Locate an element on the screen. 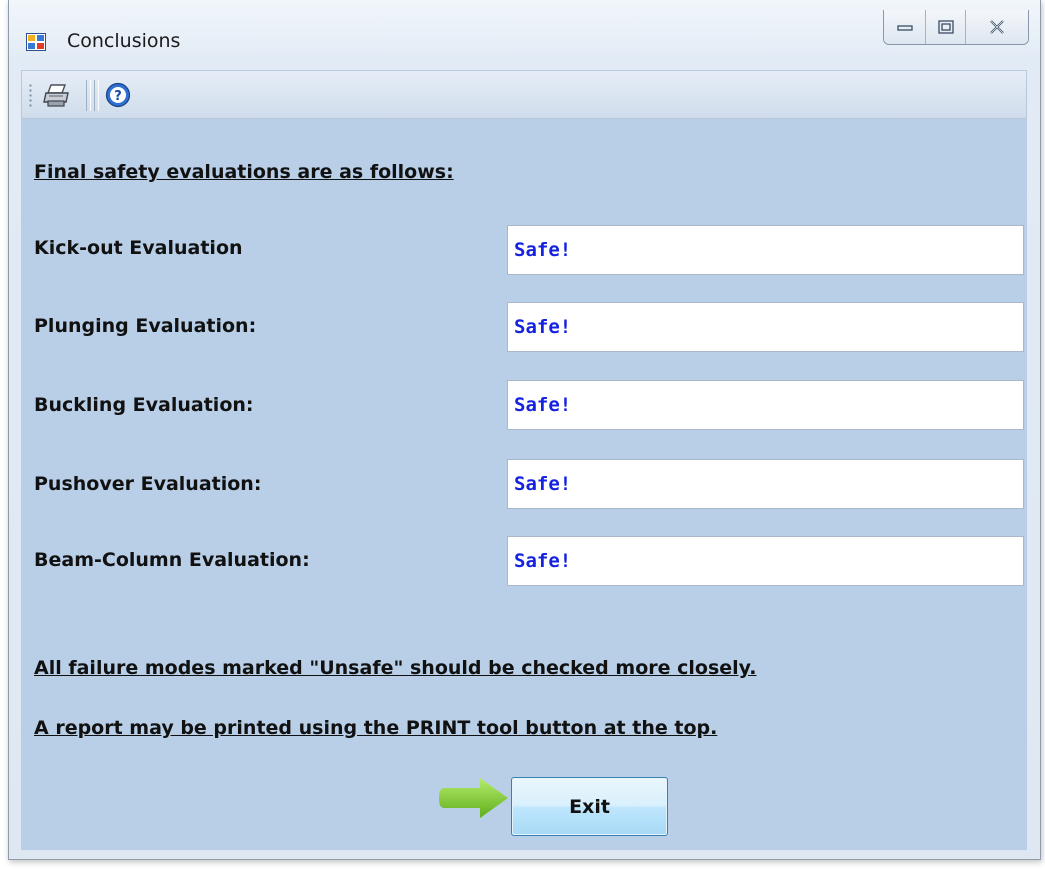 The image size is (1045, 869). minimize-button is located at coordinates (905, 27).